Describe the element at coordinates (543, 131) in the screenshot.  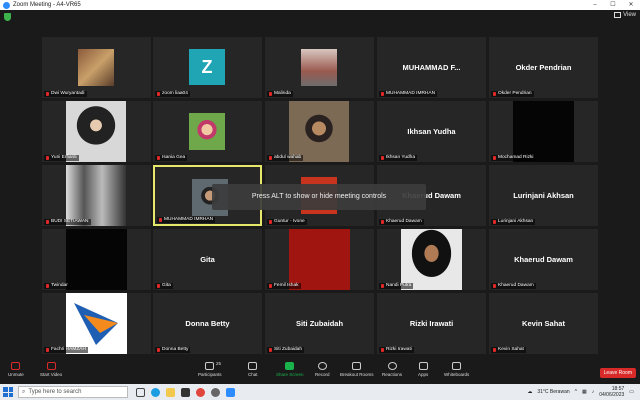
I see `participant-tile: Mochamad Rizki` at that location.